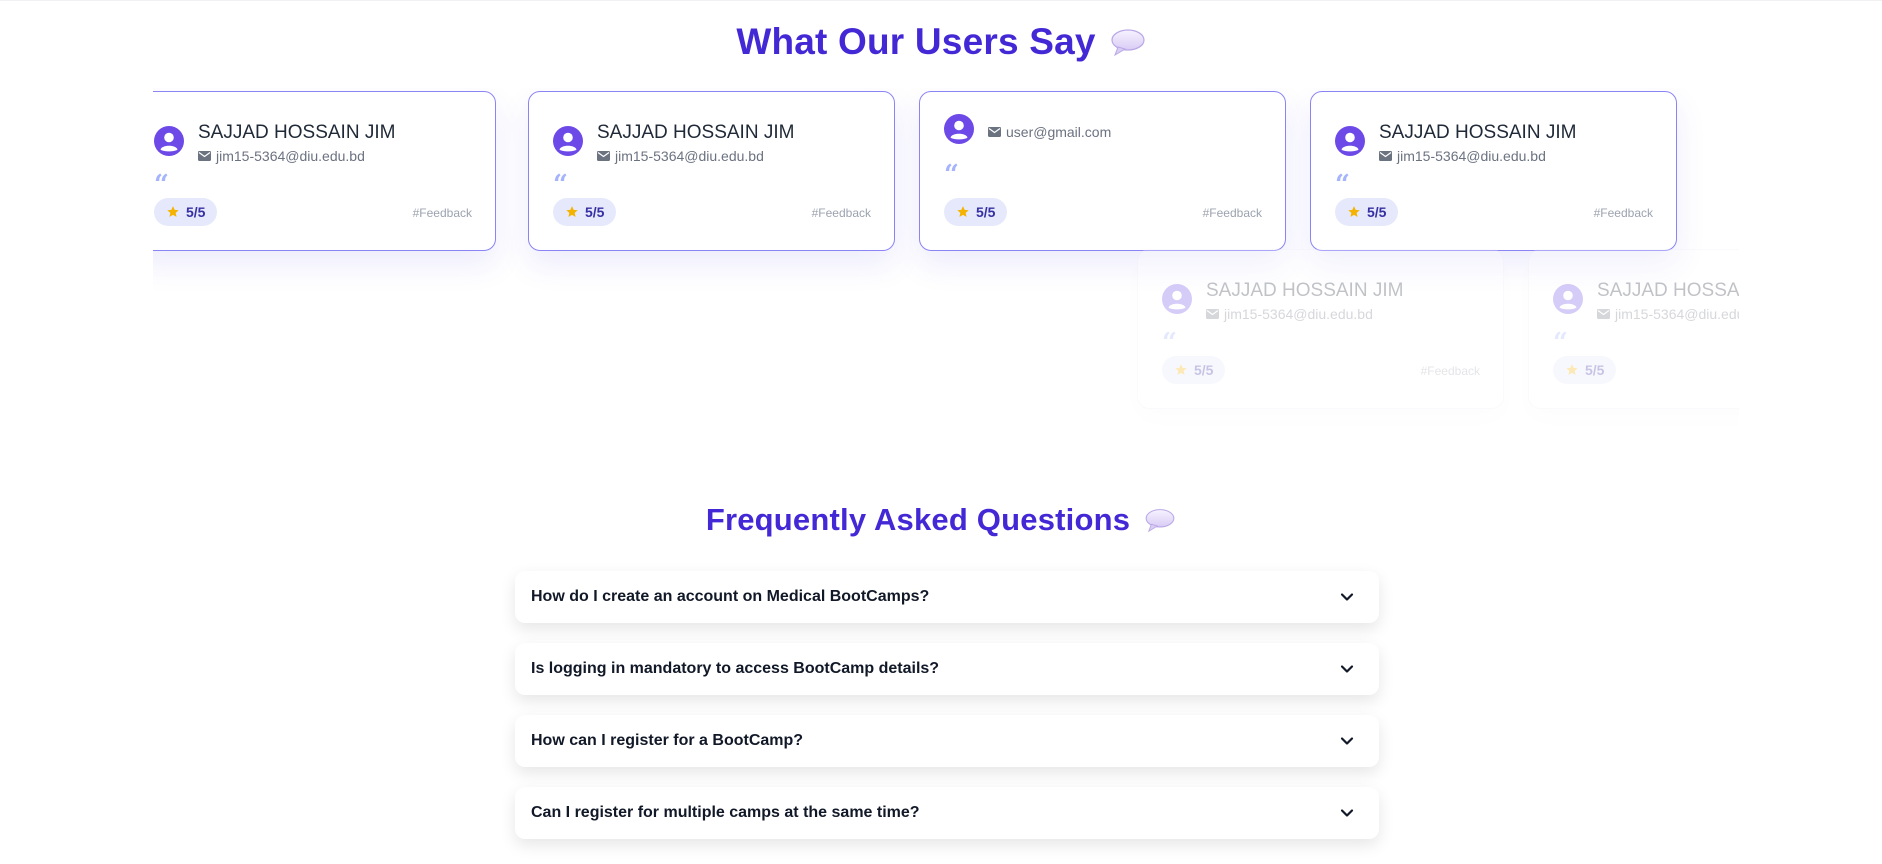  I want to click on faq-item: How can I register for a BootCamp?, so click(947, 741).